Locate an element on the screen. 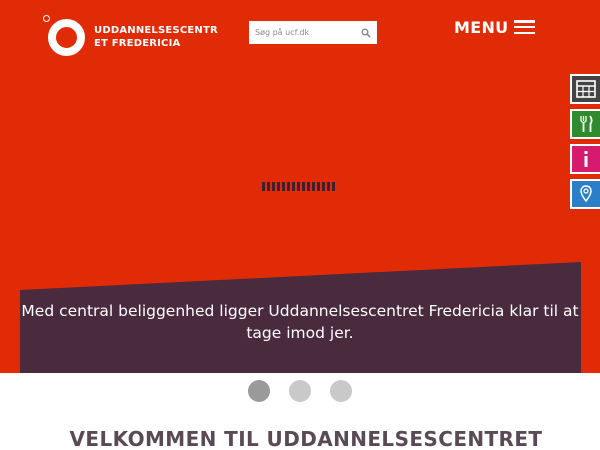  calendar-button is located at coordinates (585, 89).